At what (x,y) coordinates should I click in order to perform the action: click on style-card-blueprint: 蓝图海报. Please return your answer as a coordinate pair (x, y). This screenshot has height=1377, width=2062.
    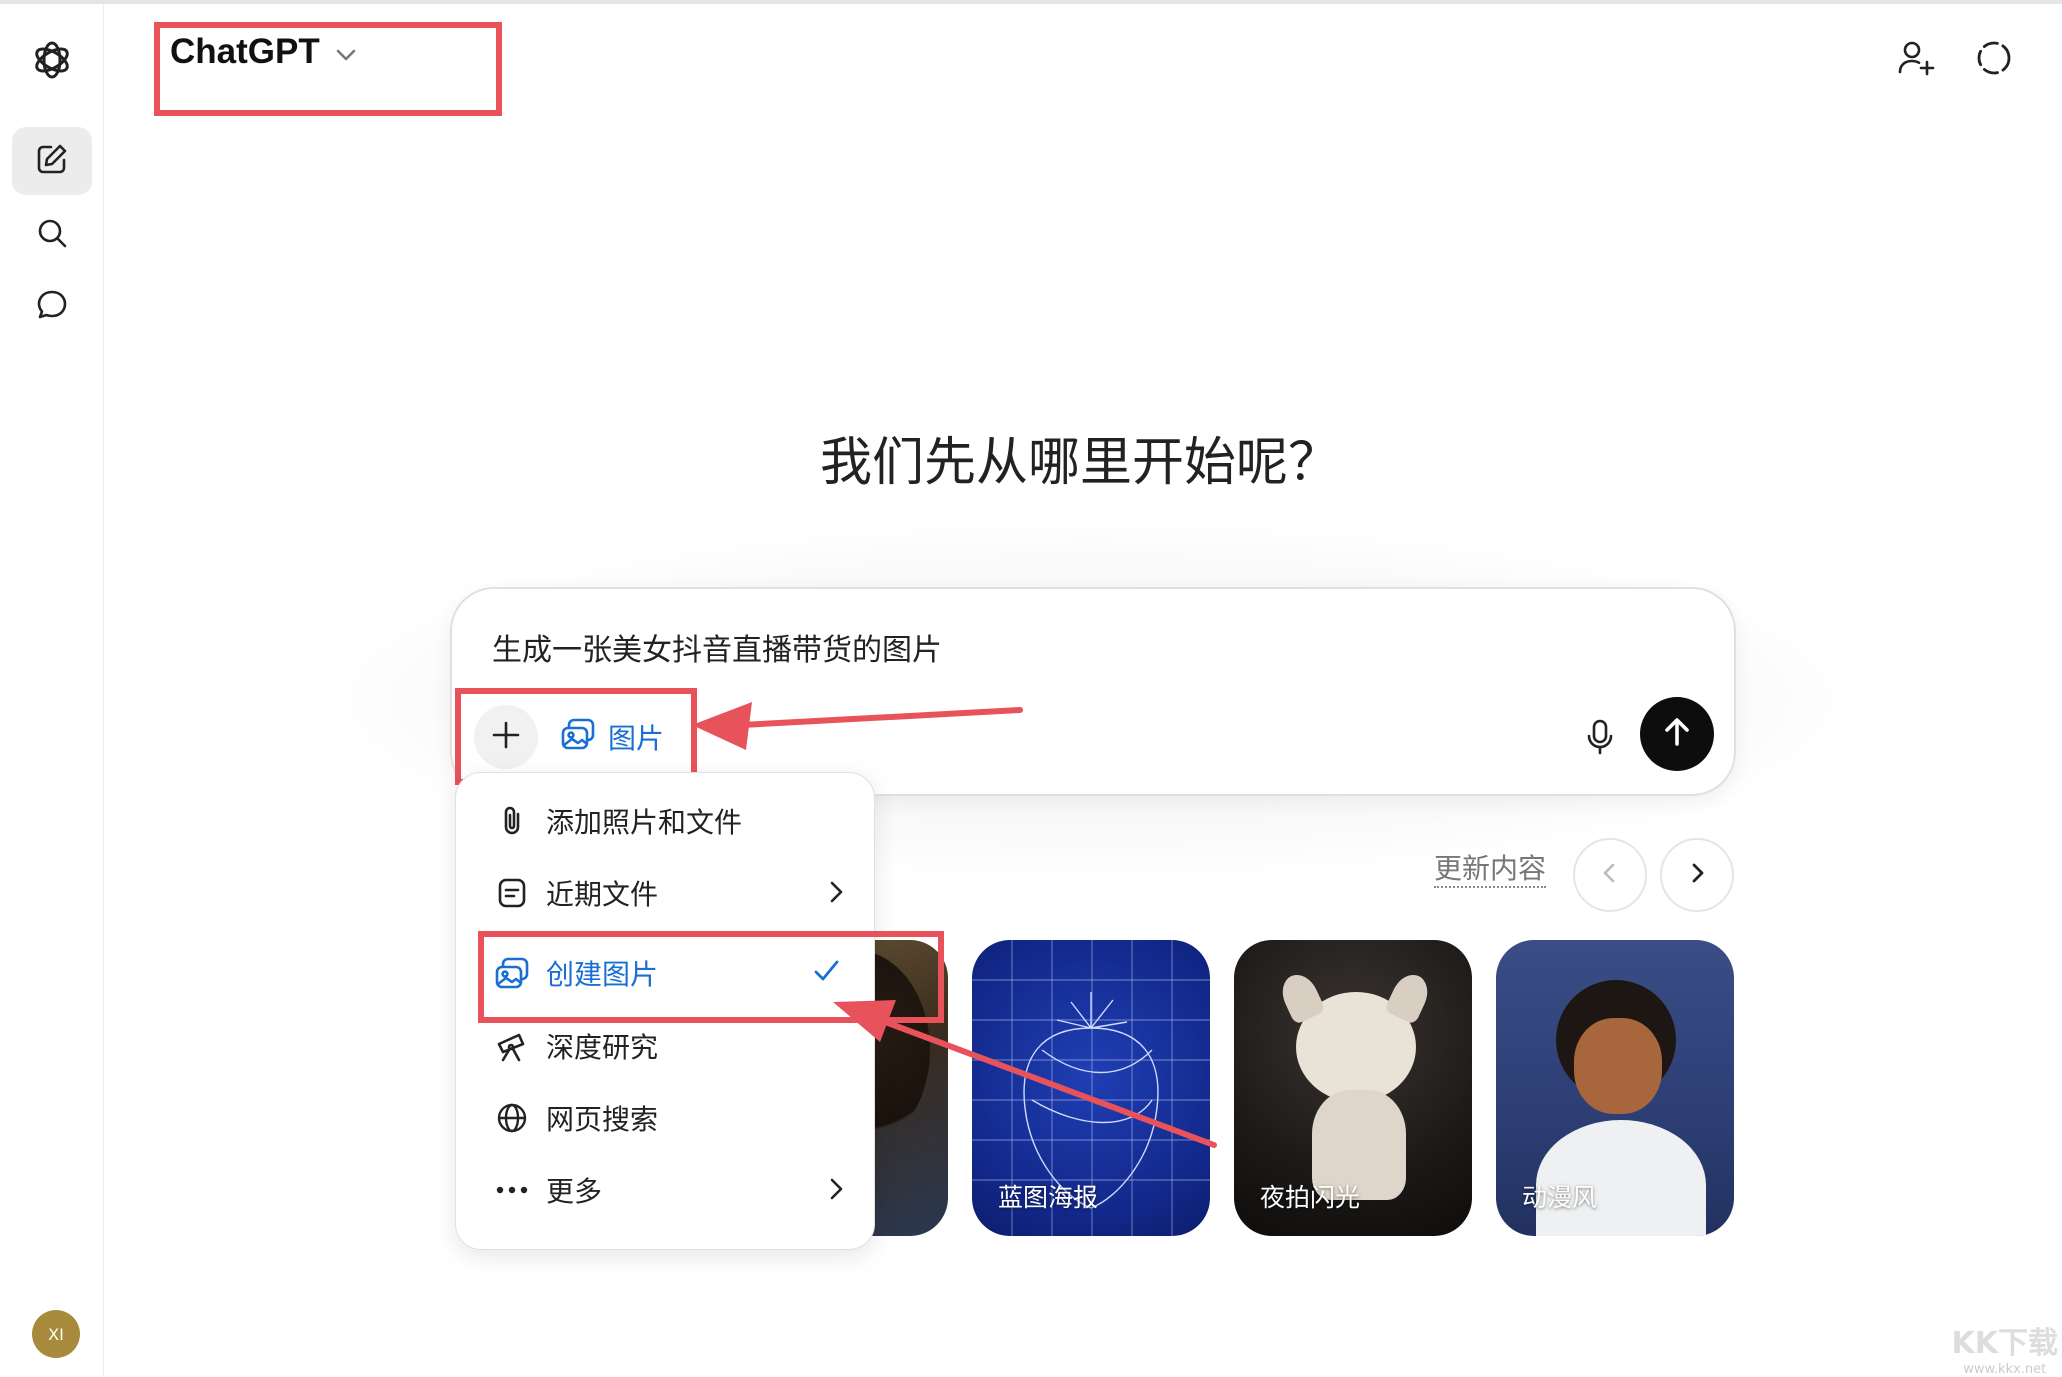
    Looking at the image, I should click on (1091, 1088).